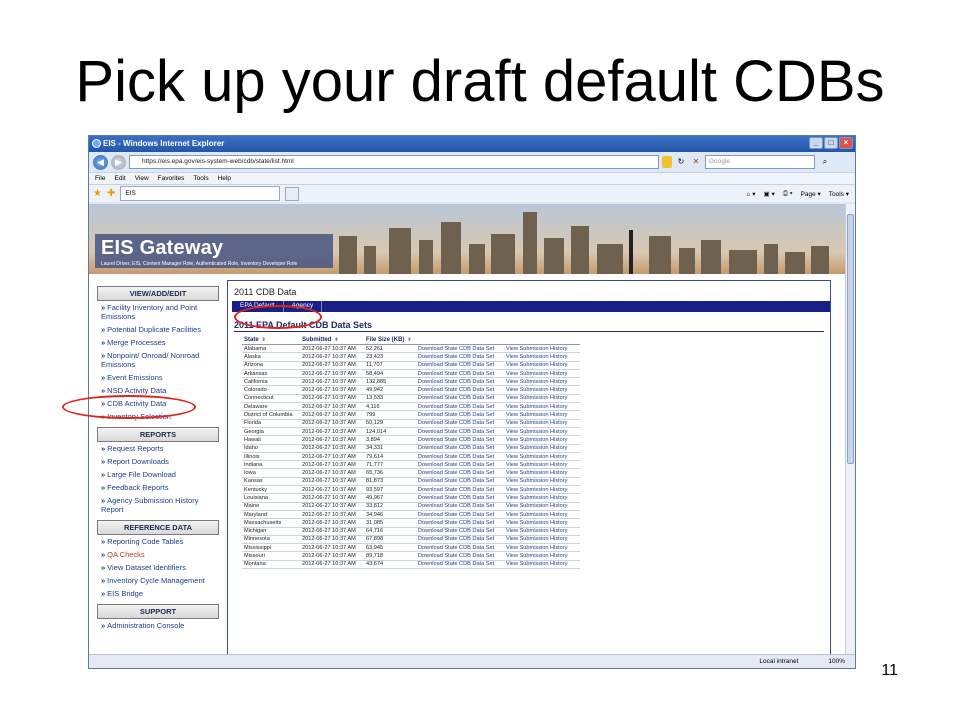 The width and height of the screenshot is (960, 720). I want to click on nav-merge-processes: » Merge Processes, so click(158, 342).